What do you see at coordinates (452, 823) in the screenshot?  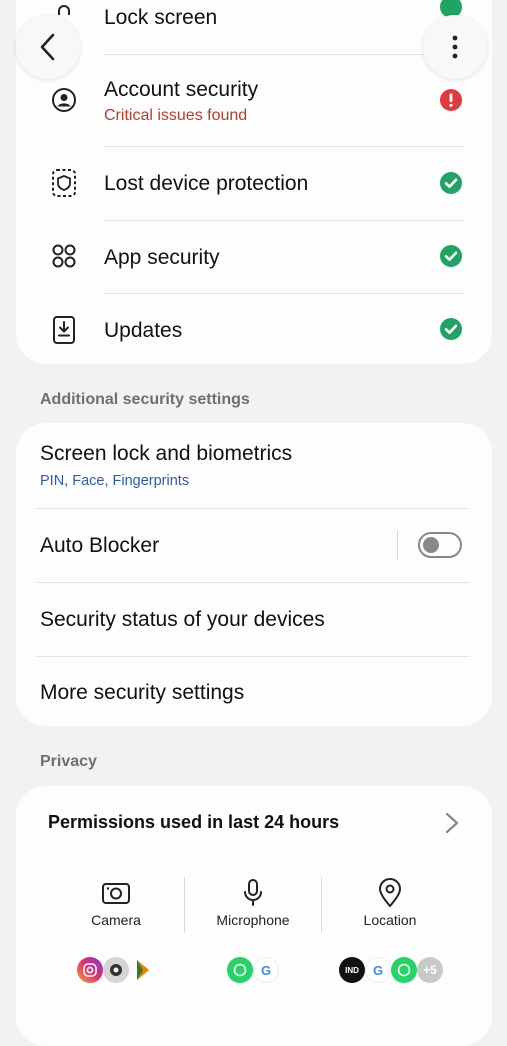 I see `chevron-right-icon` at bounding box center [452, 823].